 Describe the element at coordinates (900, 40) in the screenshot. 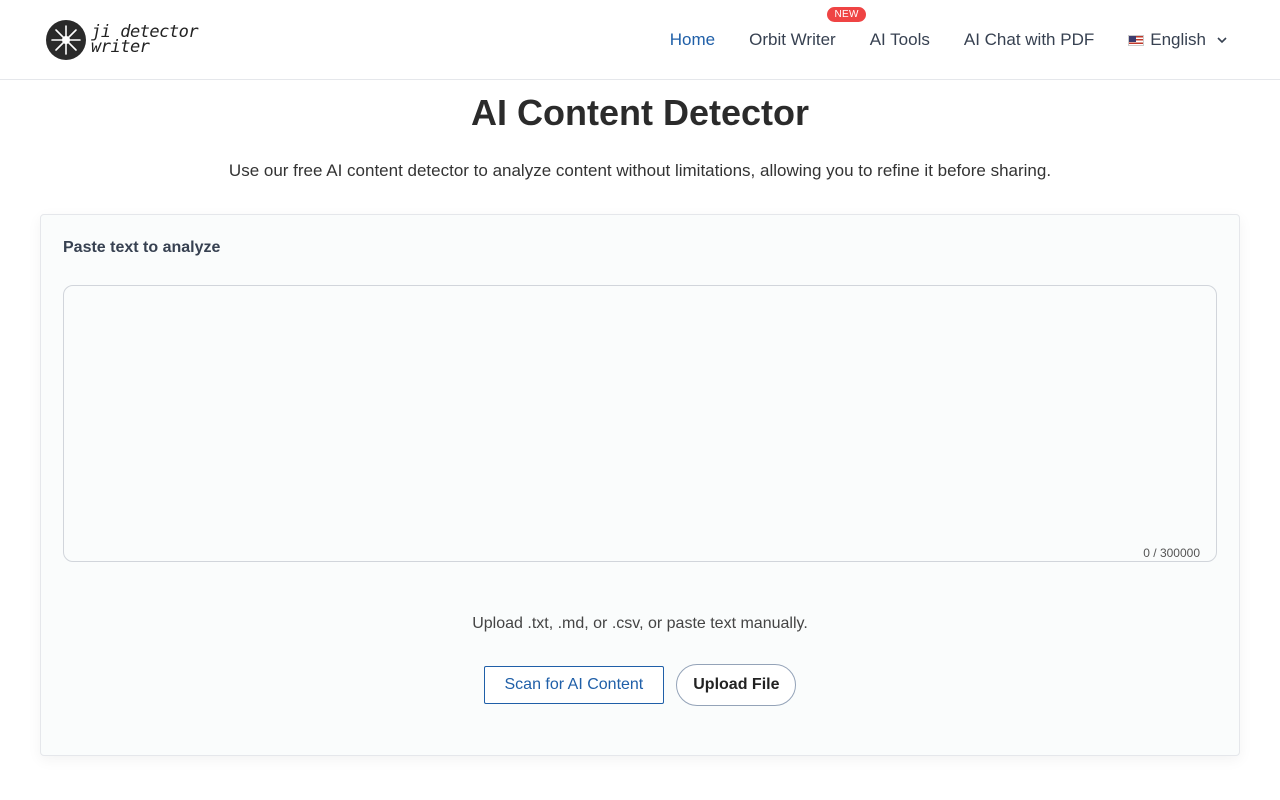

I see `nav-ai-tools: AI Tools` at that location.